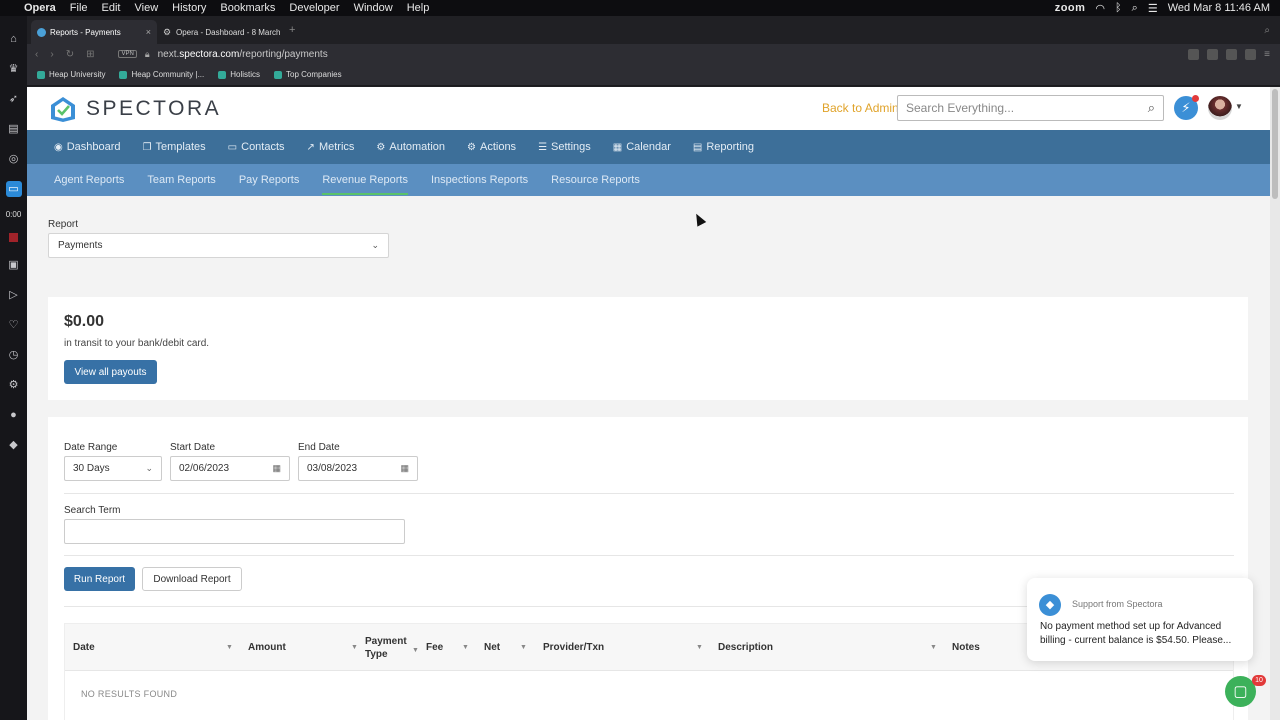  Describe the element at coordinates (174, 147) in the screenshot. I see `nav-templates: ❐ Templates` at that location.